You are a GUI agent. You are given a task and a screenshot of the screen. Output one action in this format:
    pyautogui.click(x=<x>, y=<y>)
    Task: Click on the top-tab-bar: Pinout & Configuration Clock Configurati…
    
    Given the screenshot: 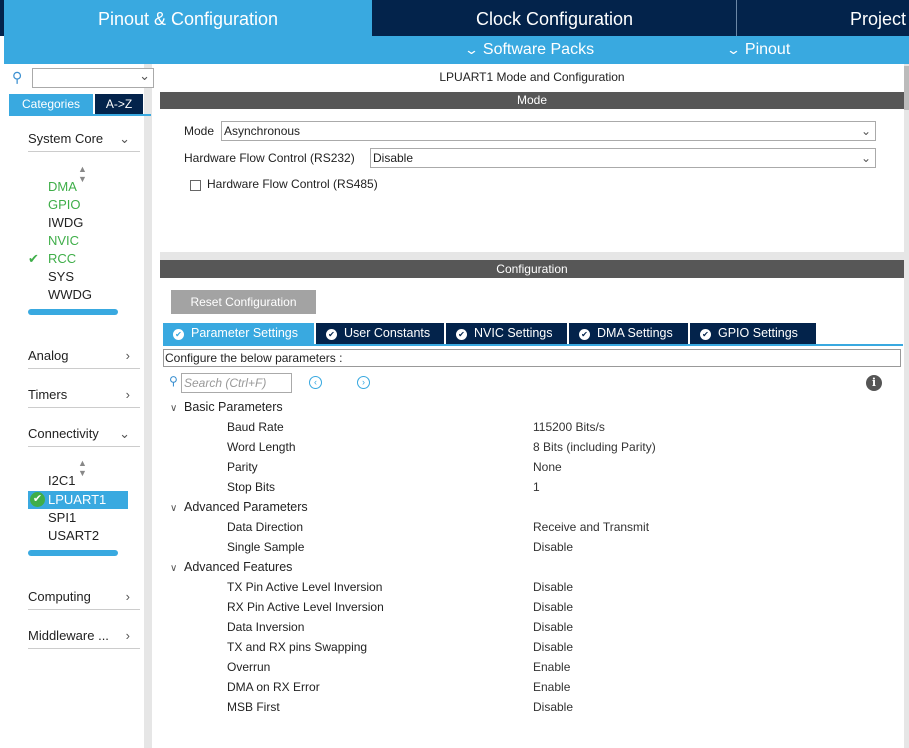 What is the action you would take?
    pyautogui.click(x=454, y=18)
    